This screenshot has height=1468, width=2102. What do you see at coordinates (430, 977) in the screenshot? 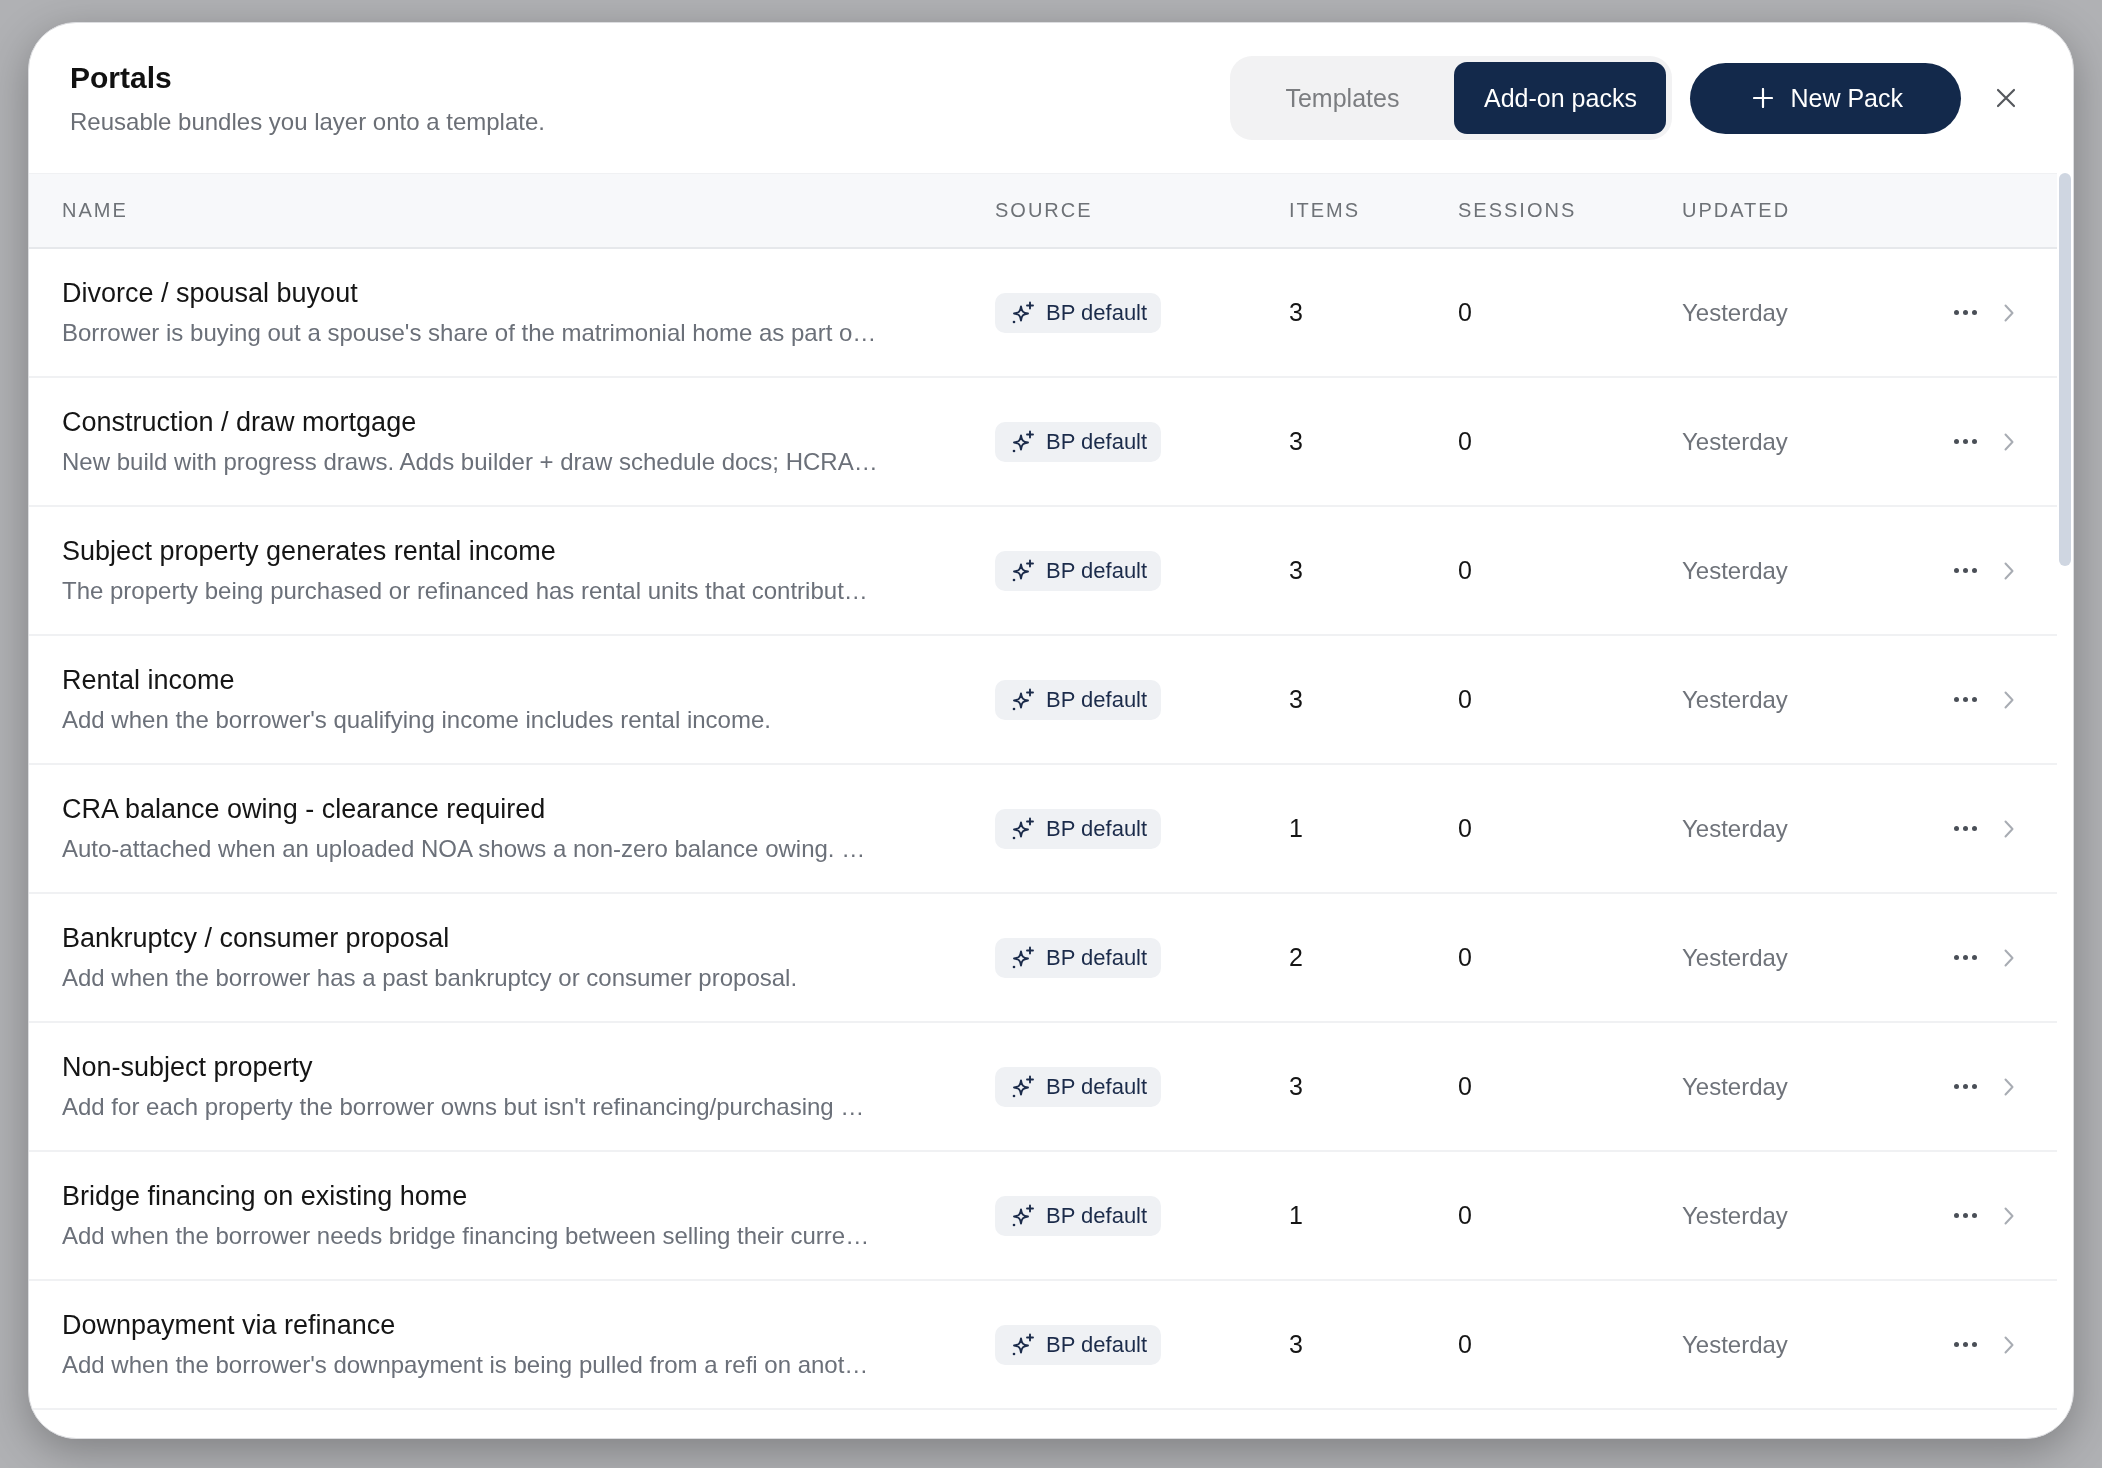
I see `pack-description: Add when the borrower has a past bankruptcy or consumer proposal.` at bounding box center [430, 977].